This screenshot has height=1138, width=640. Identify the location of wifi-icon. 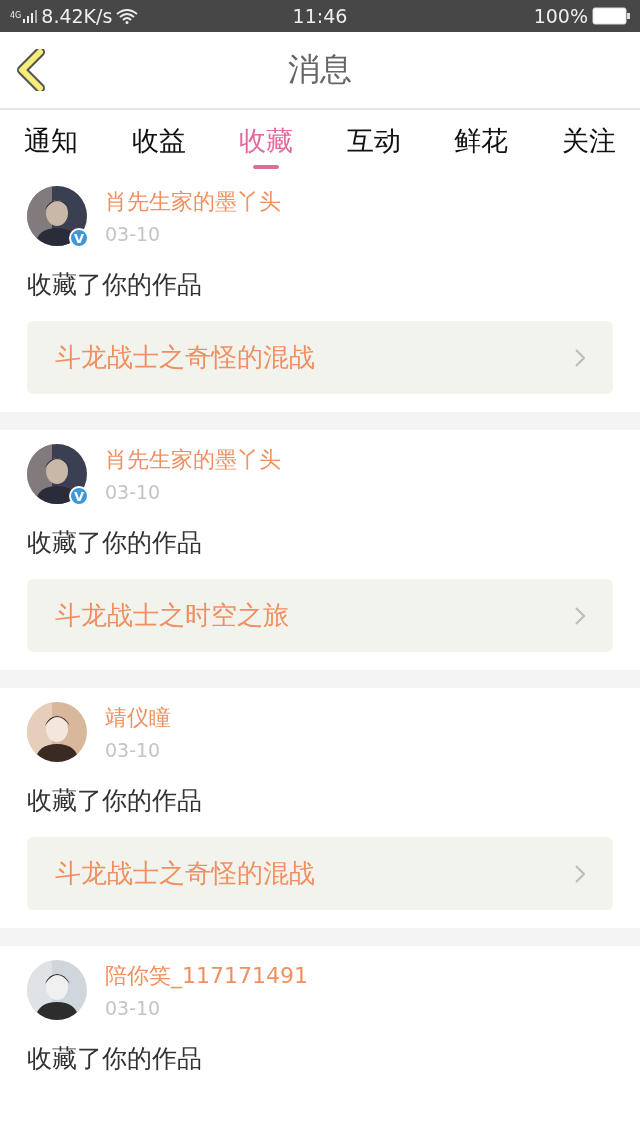
(127, 16).